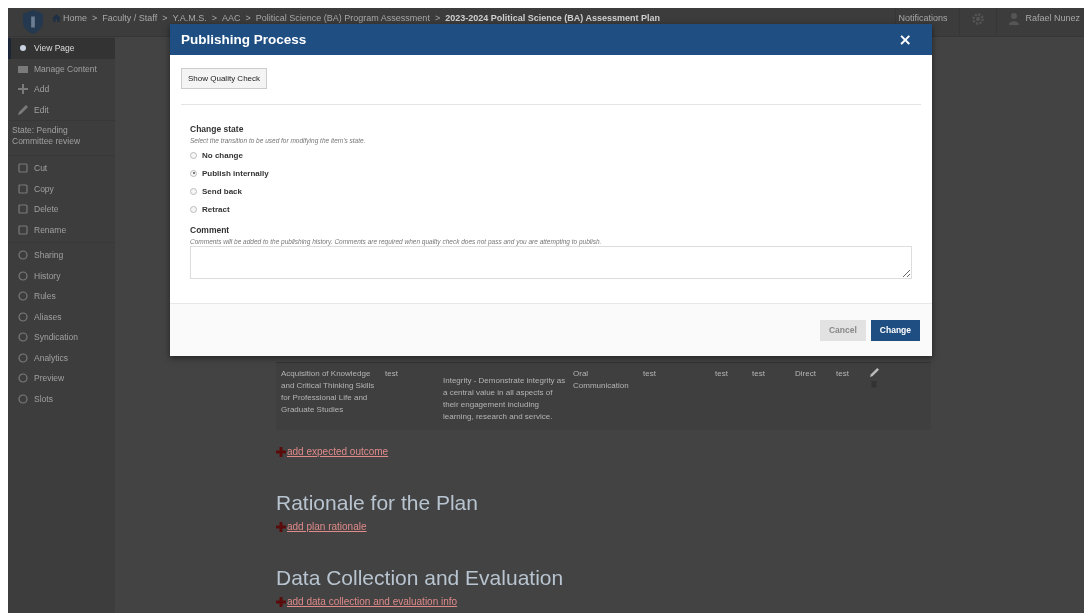 Image resolution: width=1084 pixels, height=613 pixels. I want to click on breadcrumb-link: AAC, so click(231, 18).